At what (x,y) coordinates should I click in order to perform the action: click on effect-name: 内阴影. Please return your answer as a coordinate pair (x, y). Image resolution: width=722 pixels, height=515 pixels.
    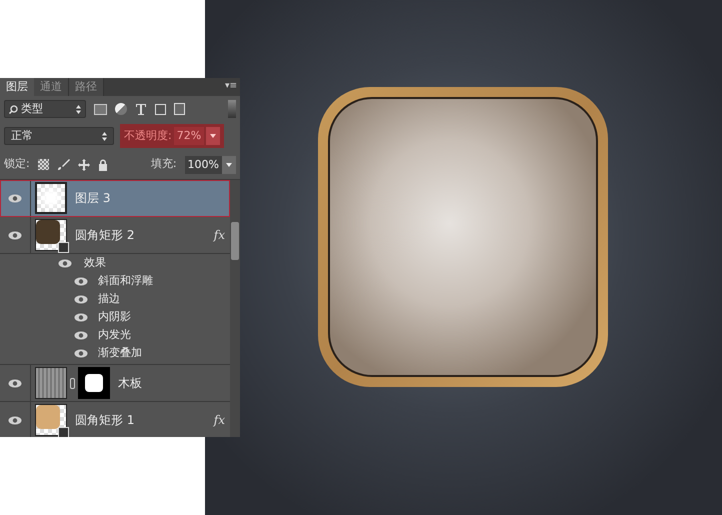
    Looking at the image, I should click on (114, 317).